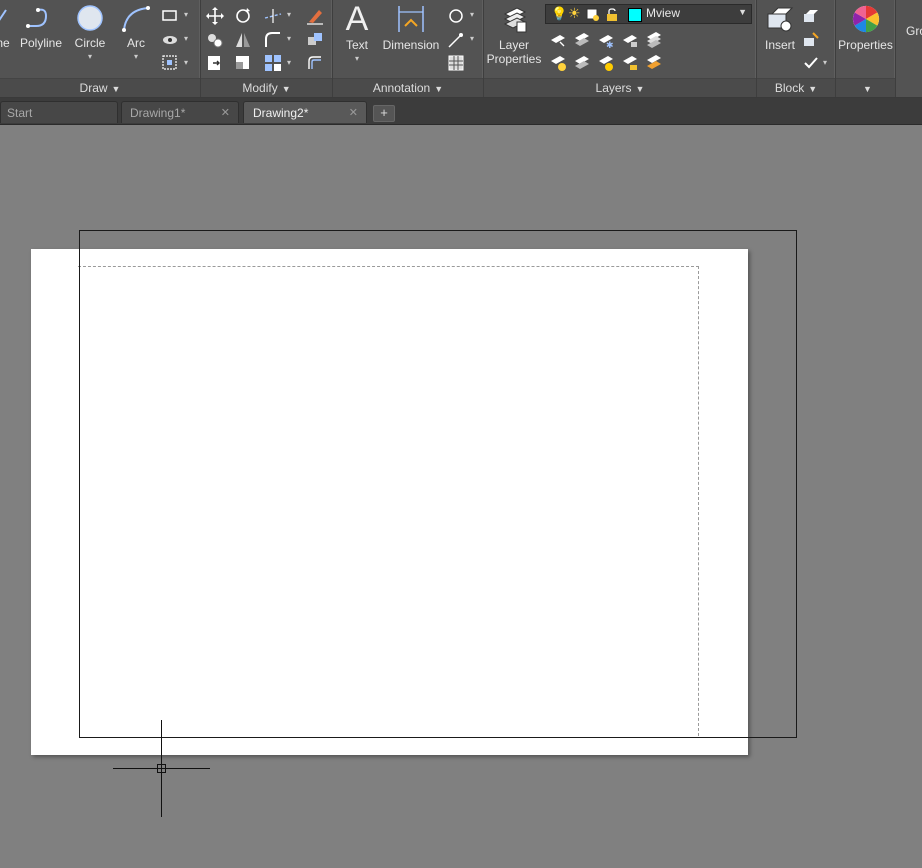  I want to click on boundary-icon, so click(170, 63).